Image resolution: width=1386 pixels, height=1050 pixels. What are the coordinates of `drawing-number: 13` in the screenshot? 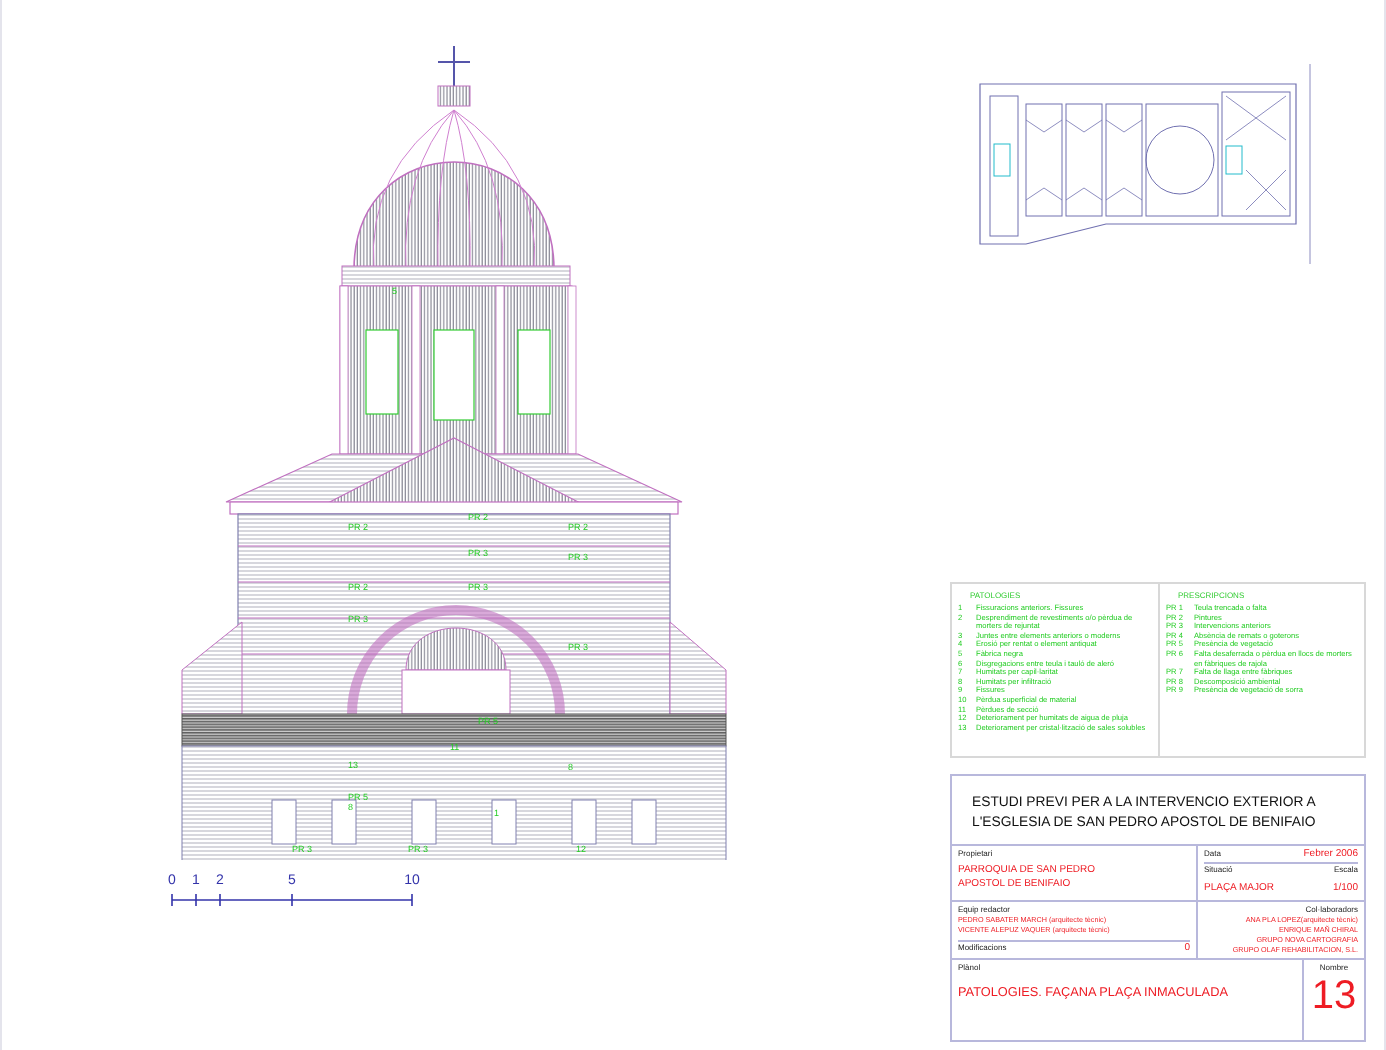 It's located at (1334, 996).